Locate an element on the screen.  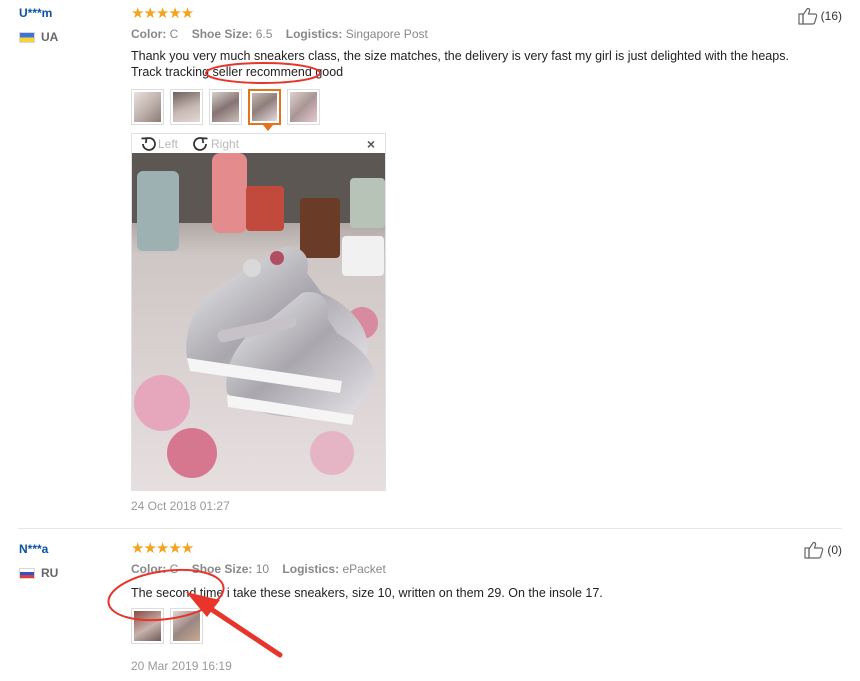
review-date: 24 Oct 2018 01:27 is located at coordinates (180, 506).